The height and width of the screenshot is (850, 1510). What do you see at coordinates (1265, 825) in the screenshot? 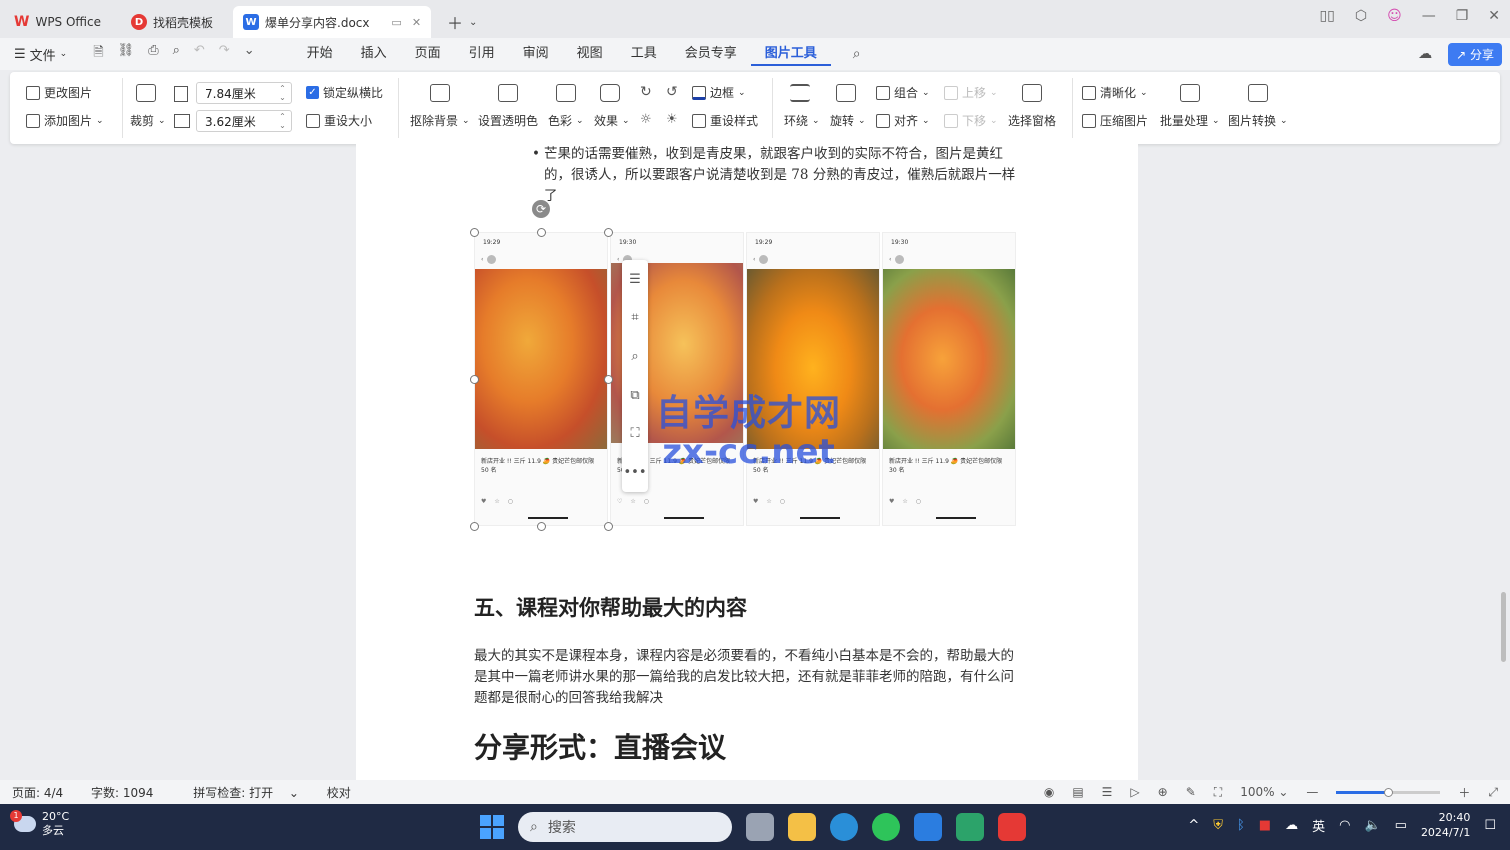
I see `app-tray-icon: ■` at bounding box center [1265, 825].